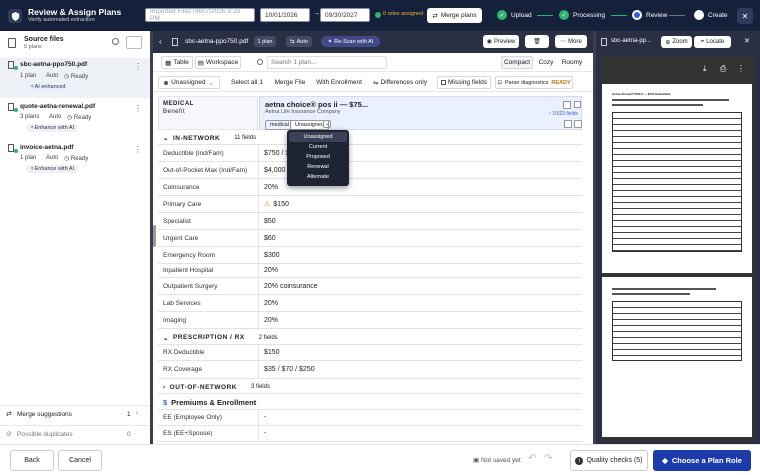 The image size is (760, 475). Describe the element at coordinates (290, 82) in the screenshot. I see `merge-file-button: Merge File` at that location.